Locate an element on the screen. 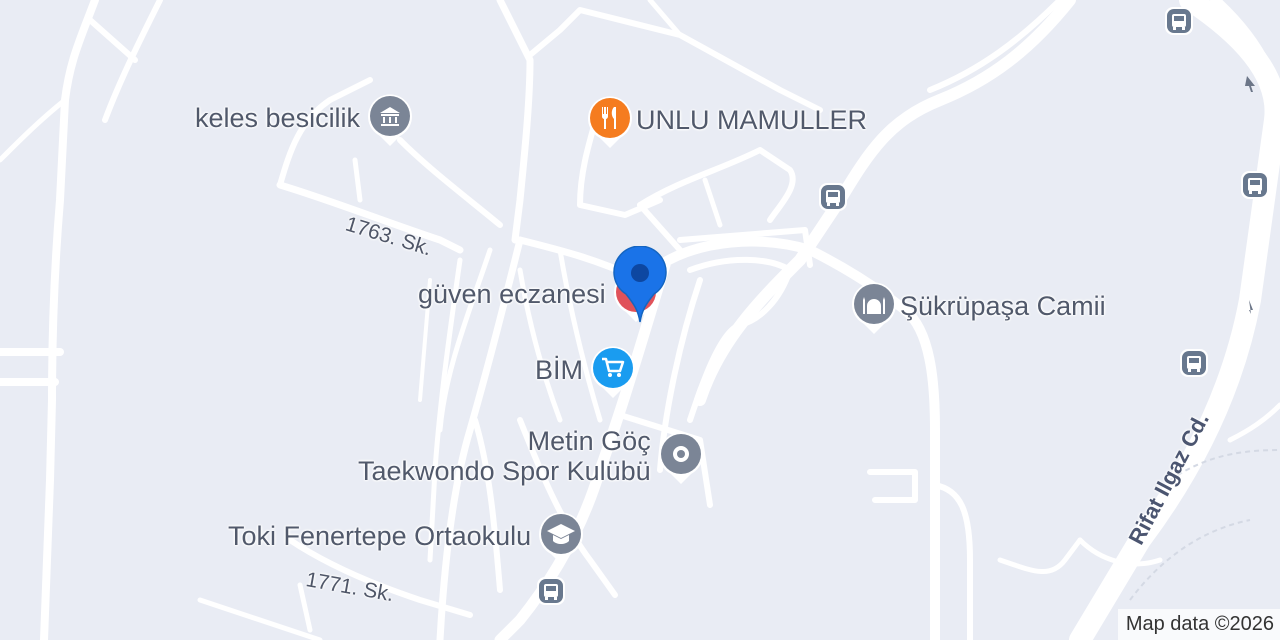 The width and height of the screenshot is (1280, 640). mosque-icon is located at coordinates (873, 307).